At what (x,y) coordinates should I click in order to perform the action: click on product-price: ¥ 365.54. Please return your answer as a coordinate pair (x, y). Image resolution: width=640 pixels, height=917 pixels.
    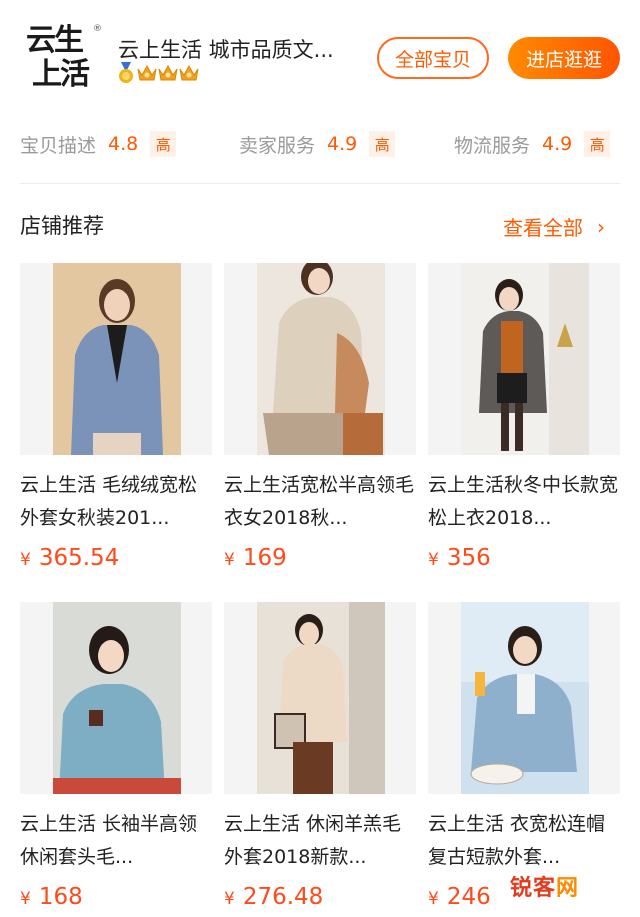
    Looking at the image, I should click on (116, 558).